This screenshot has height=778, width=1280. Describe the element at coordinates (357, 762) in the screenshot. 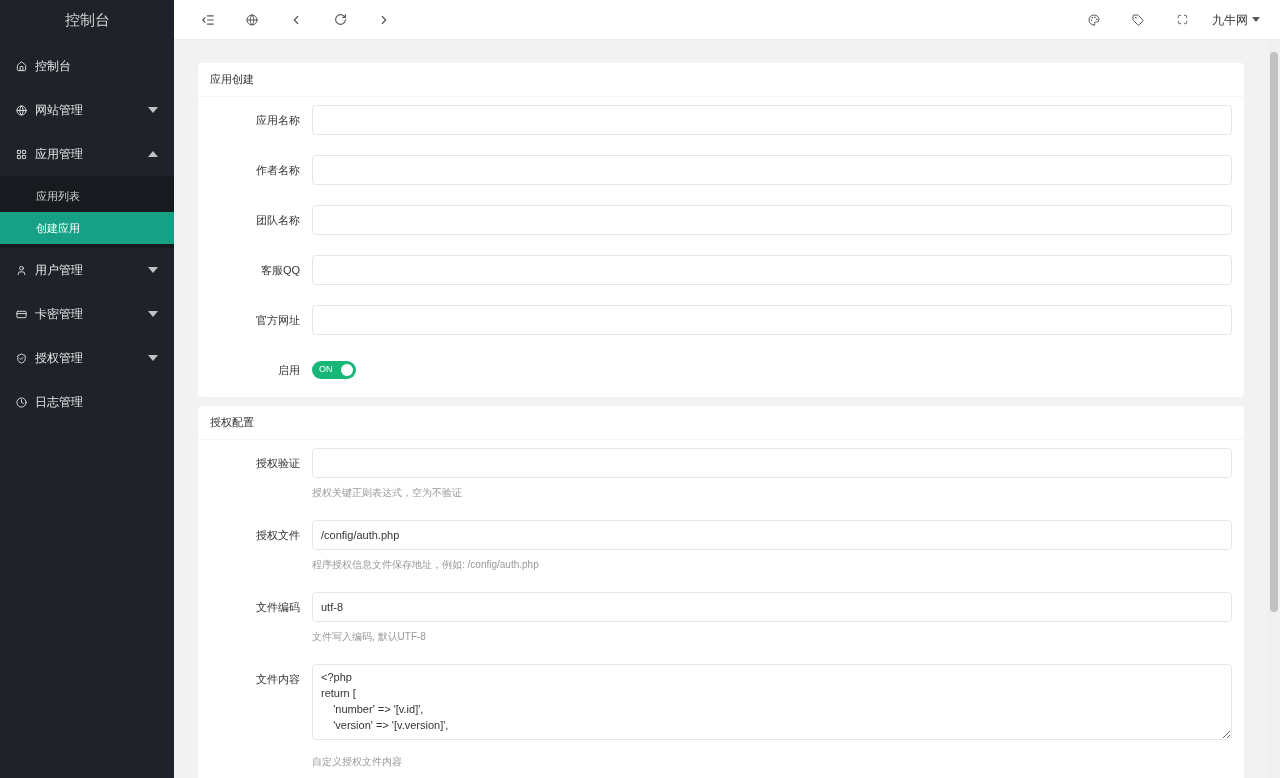

I see `field-hint: 自定义授权文件内容` at that location.